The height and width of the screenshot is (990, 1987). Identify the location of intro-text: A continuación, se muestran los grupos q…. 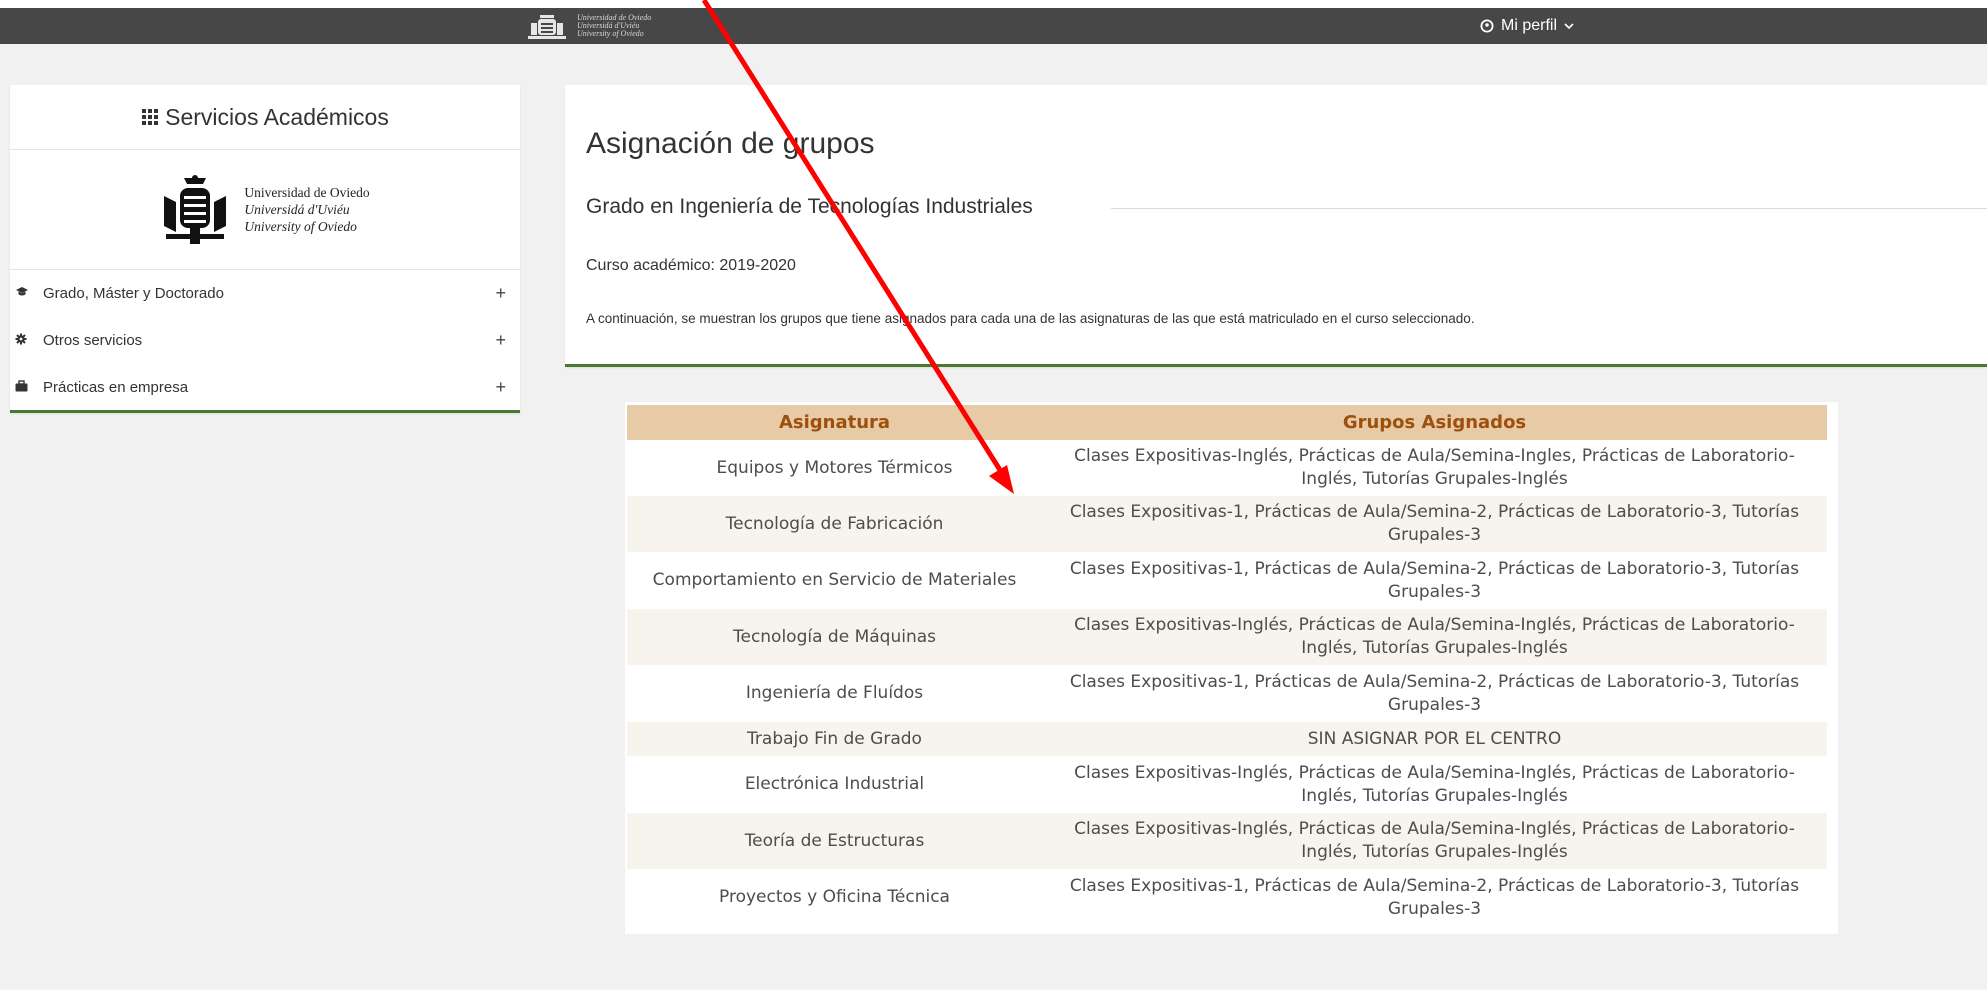
(1030, 318).